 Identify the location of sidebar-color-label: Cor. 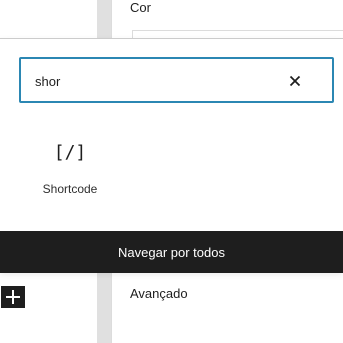
(140, 7).